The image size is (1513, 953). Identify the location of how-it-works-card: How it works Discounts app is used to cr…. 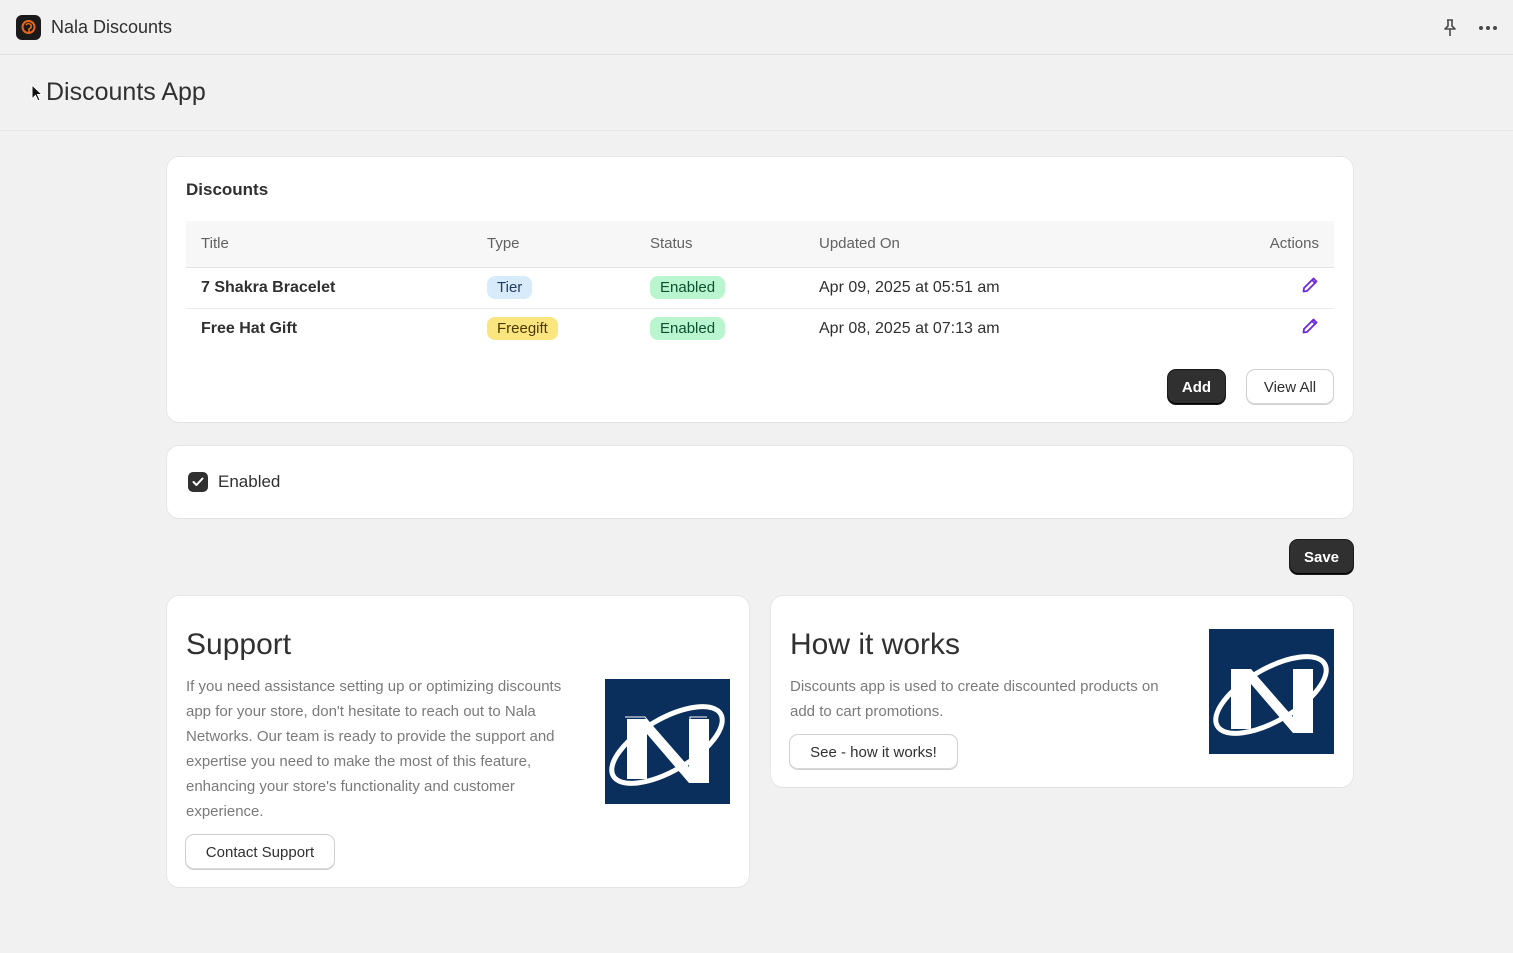
(1062, 691).